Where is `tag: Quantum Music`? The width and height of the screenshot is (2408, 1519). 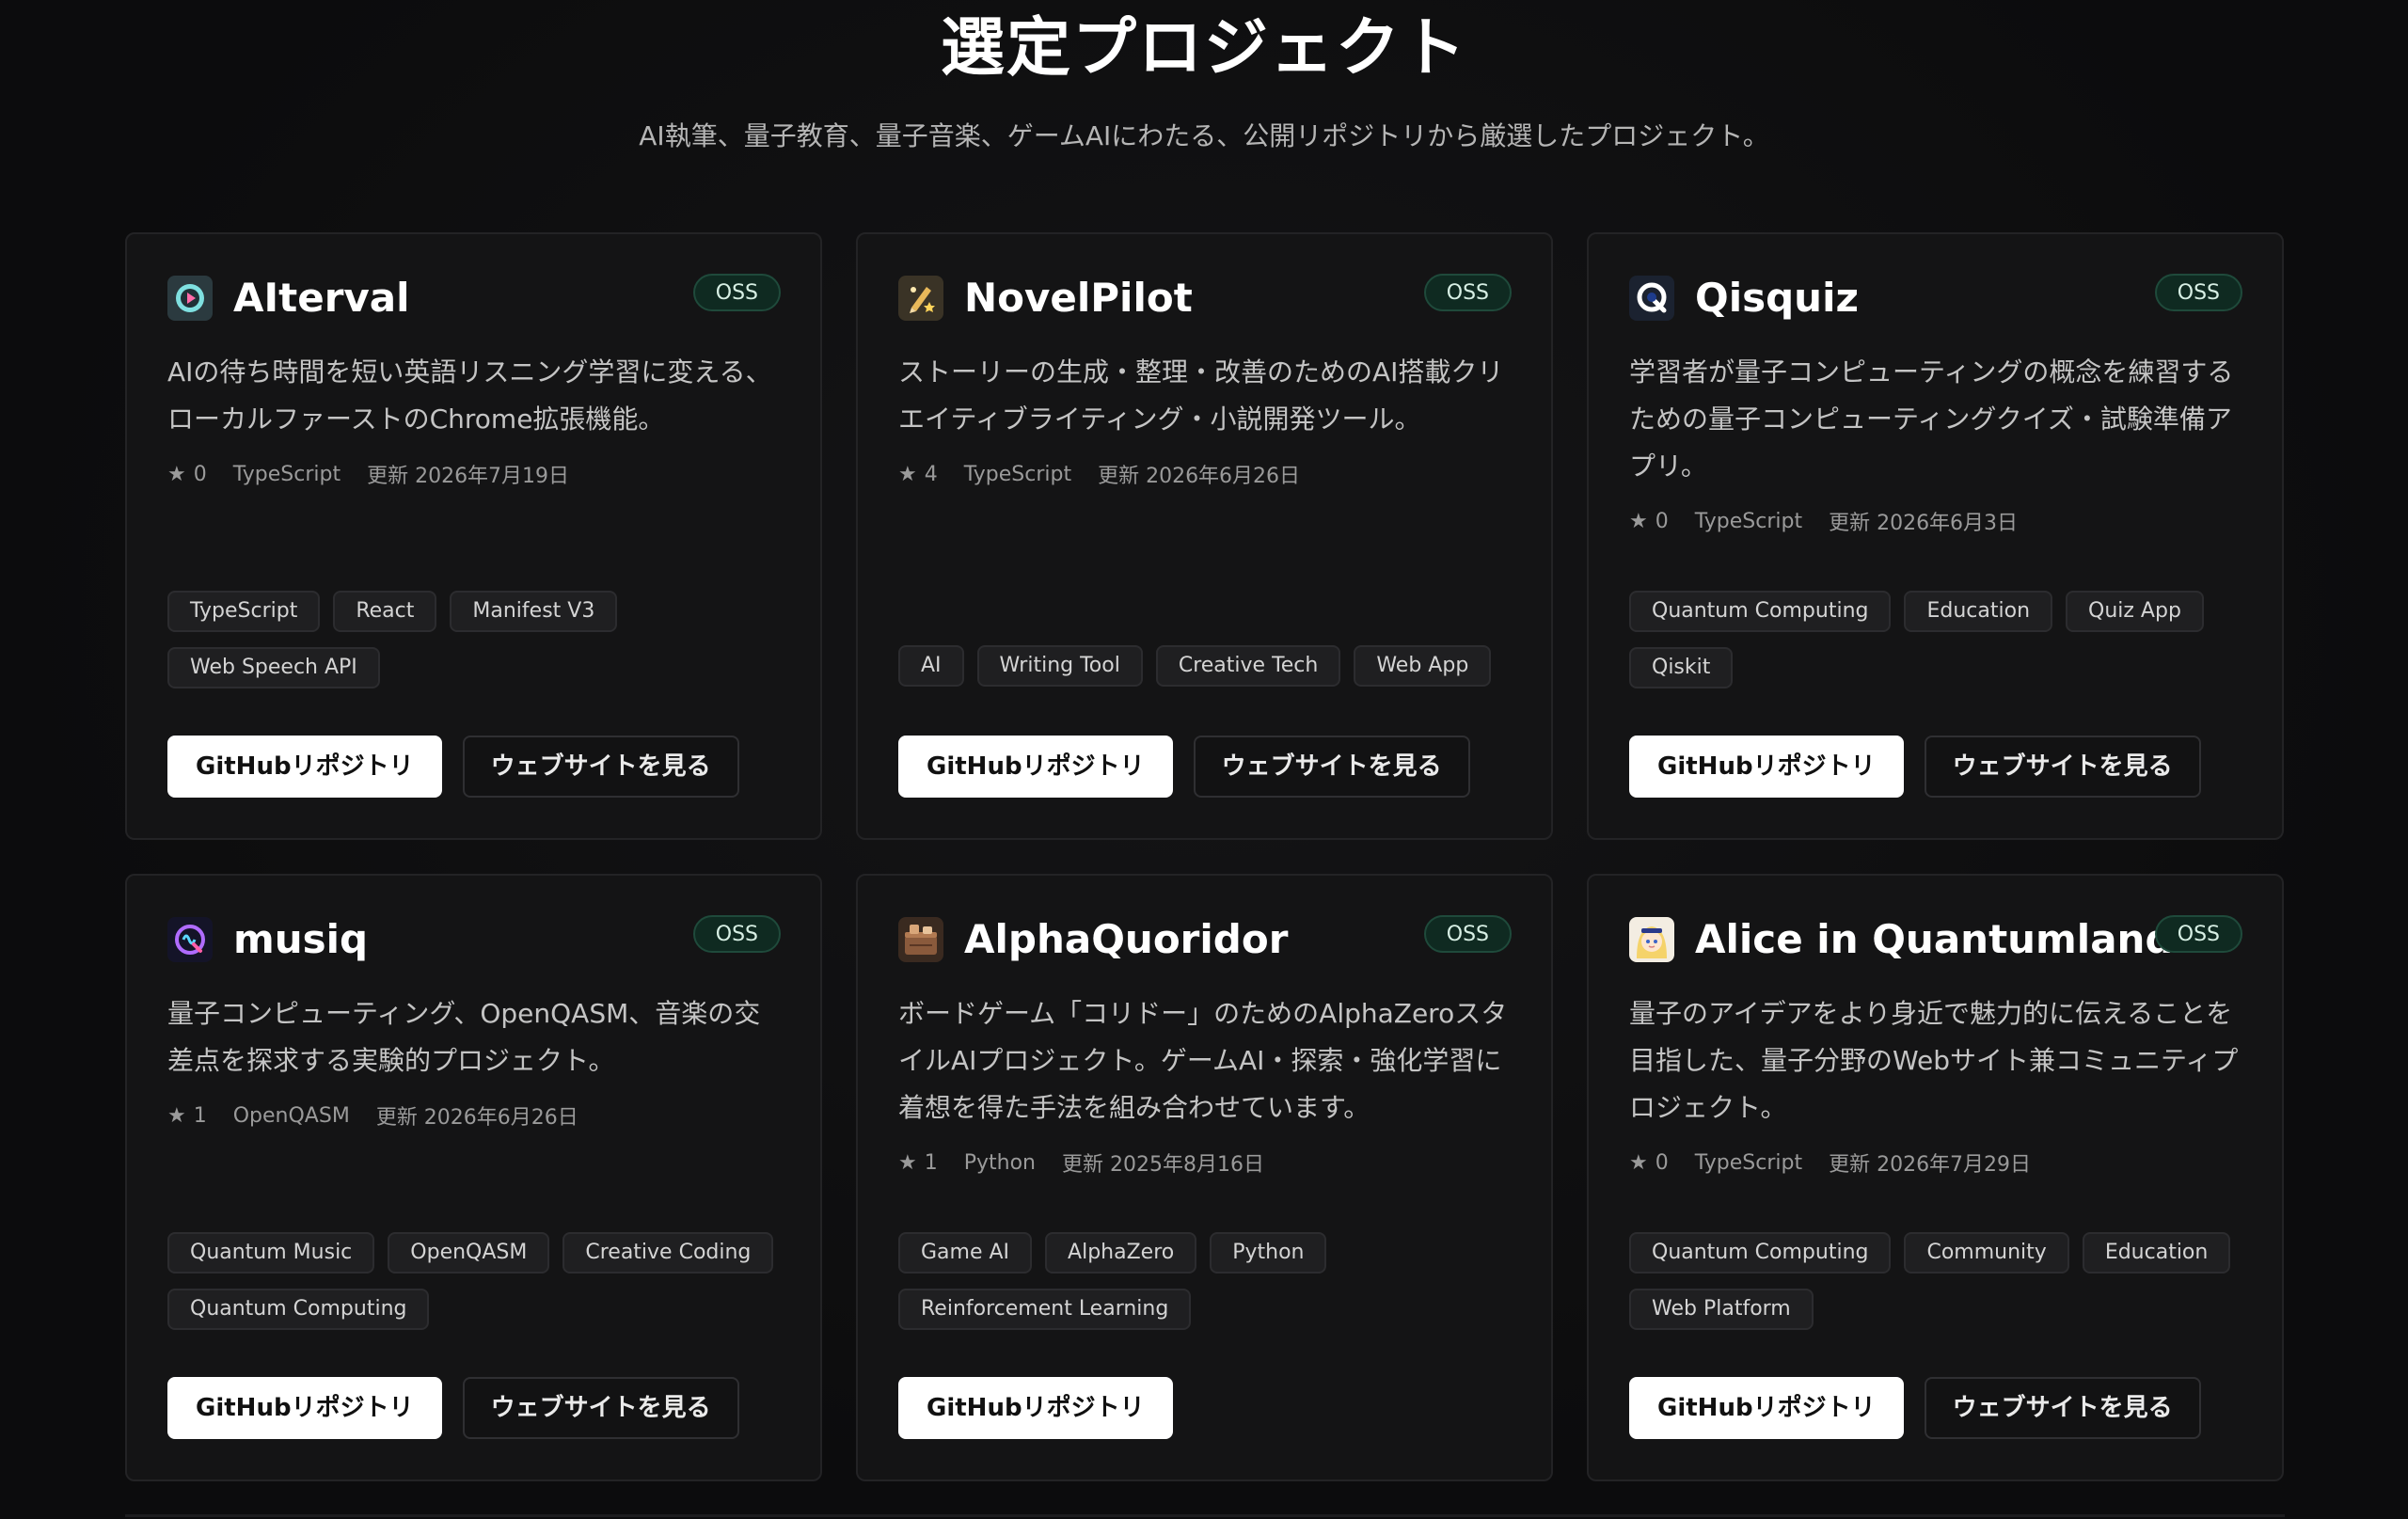
tag: Quantum Music is located at coordinates (271, 1253).